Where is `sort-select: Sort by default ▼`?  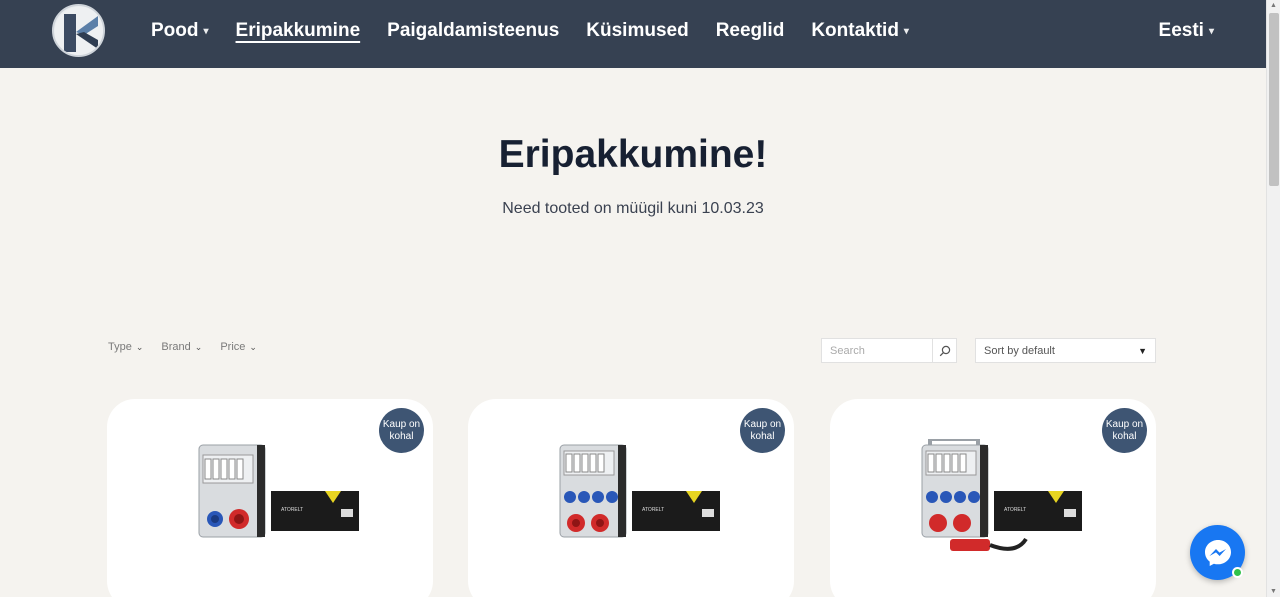 sort-select: Sort by default ▼ is located at coordinates (1065, 350).